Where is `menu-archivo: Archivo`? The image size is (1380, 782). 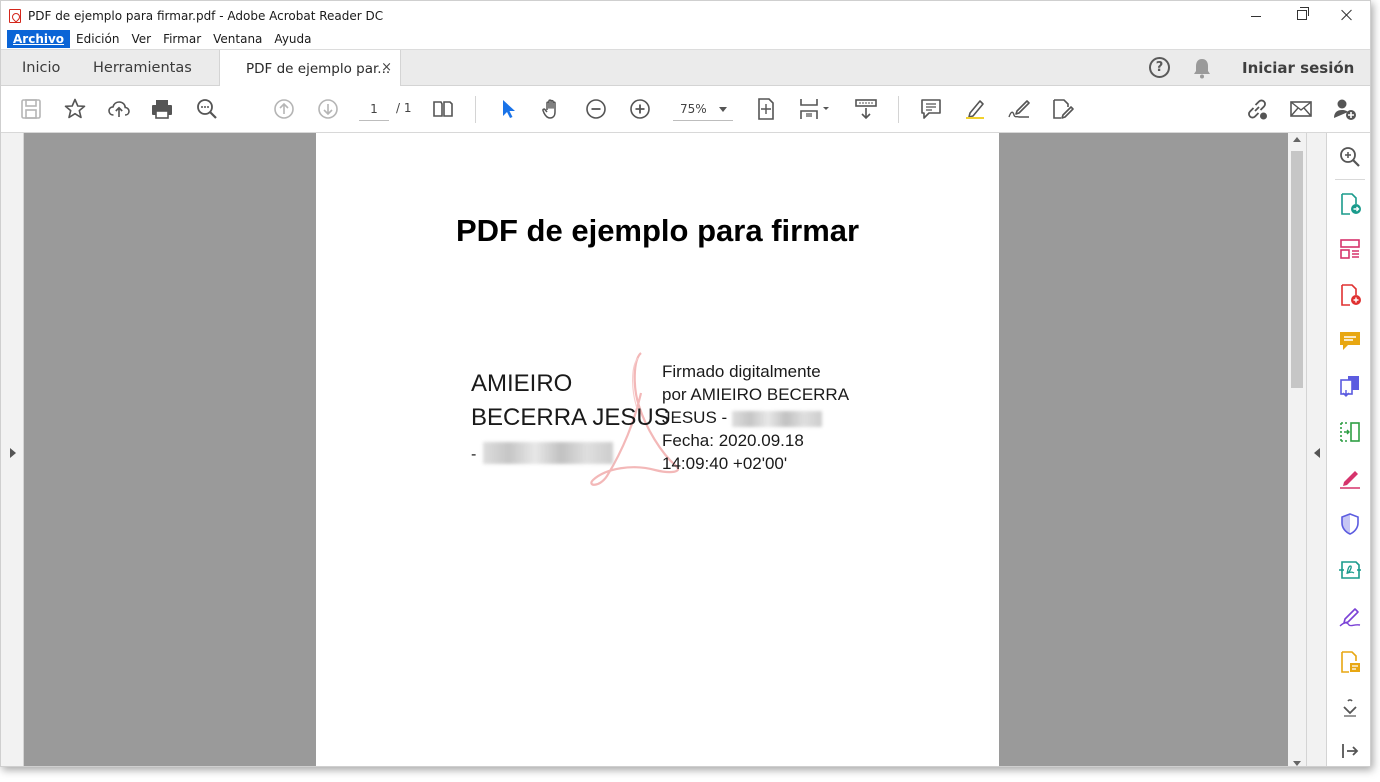
menu-archivo: Archivo is located at coordinates (39, 39).